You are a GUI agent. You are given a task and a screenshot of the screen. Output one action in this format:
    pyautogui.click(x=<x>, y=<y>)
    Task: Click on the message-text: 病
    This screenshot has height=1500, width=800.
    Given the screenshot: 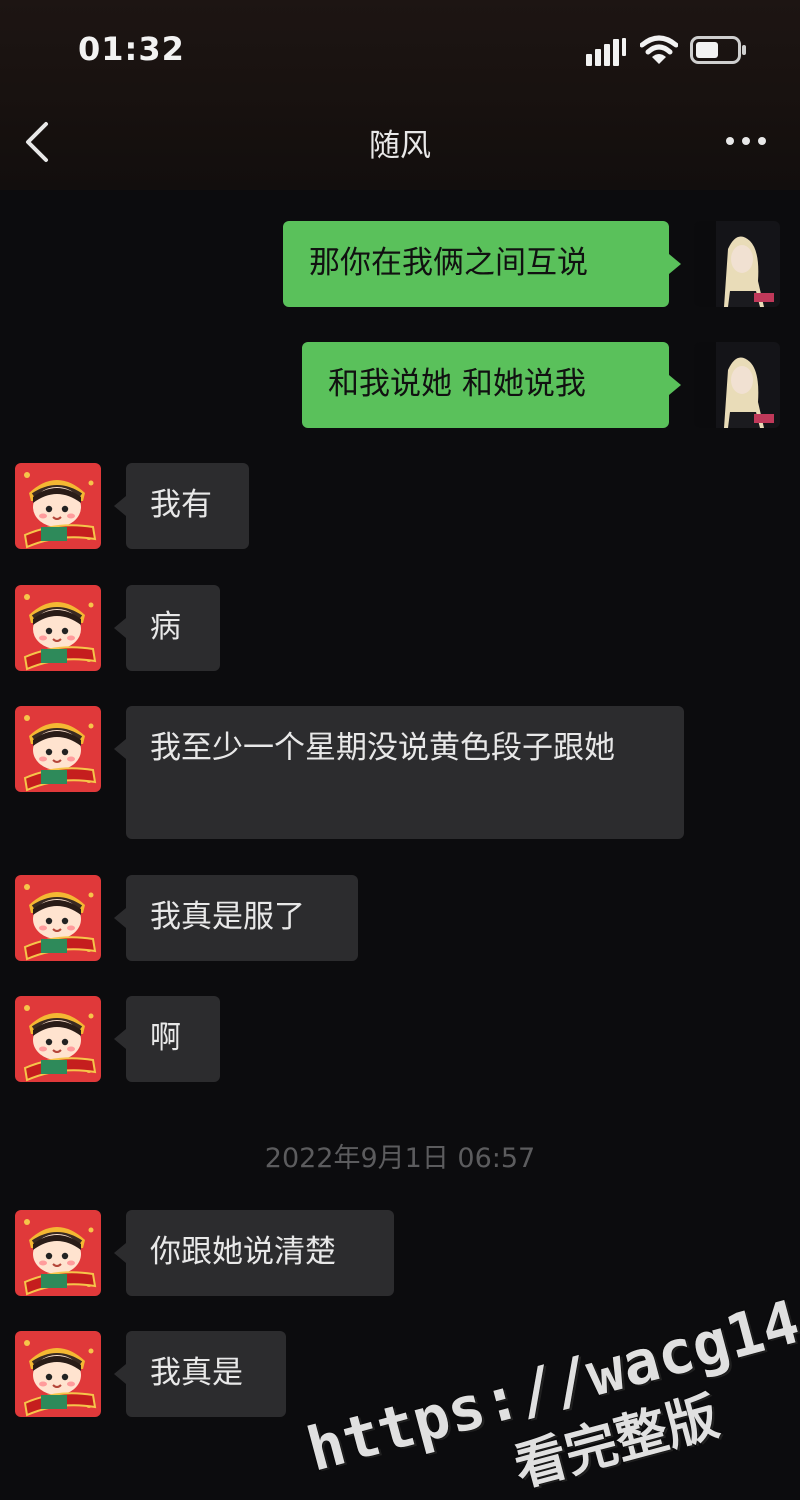 What is the action you would take?
    pyautogui.click(x=165, y=627)
    